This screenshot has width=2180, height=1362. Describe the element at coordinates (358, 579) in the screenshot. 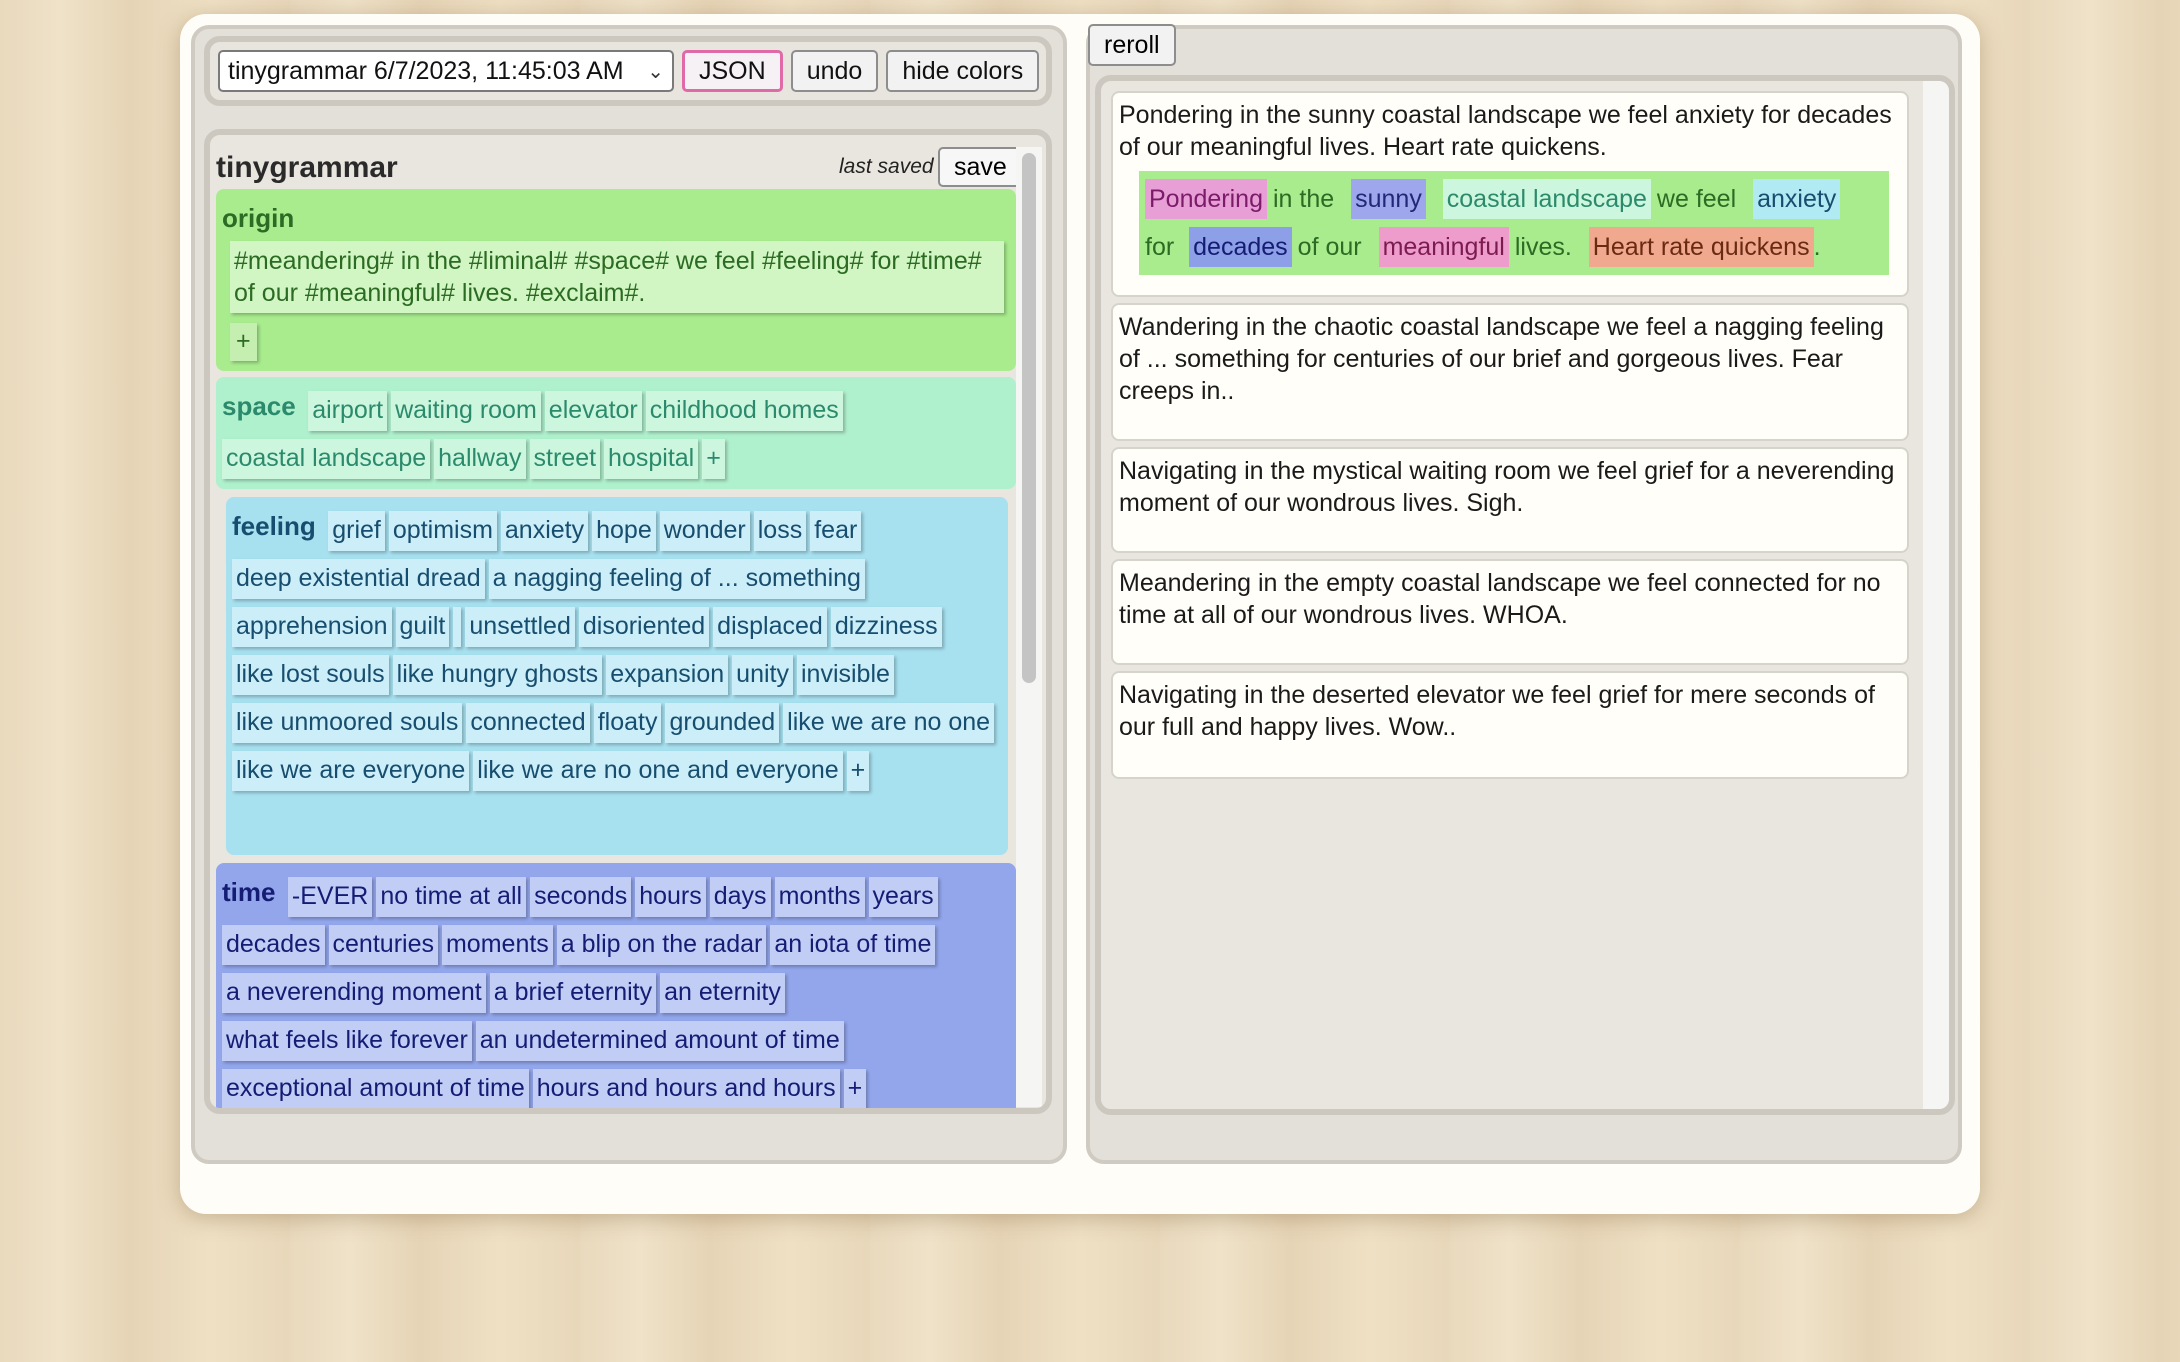

I see `expansion-chip: deep existential dread` at that location.